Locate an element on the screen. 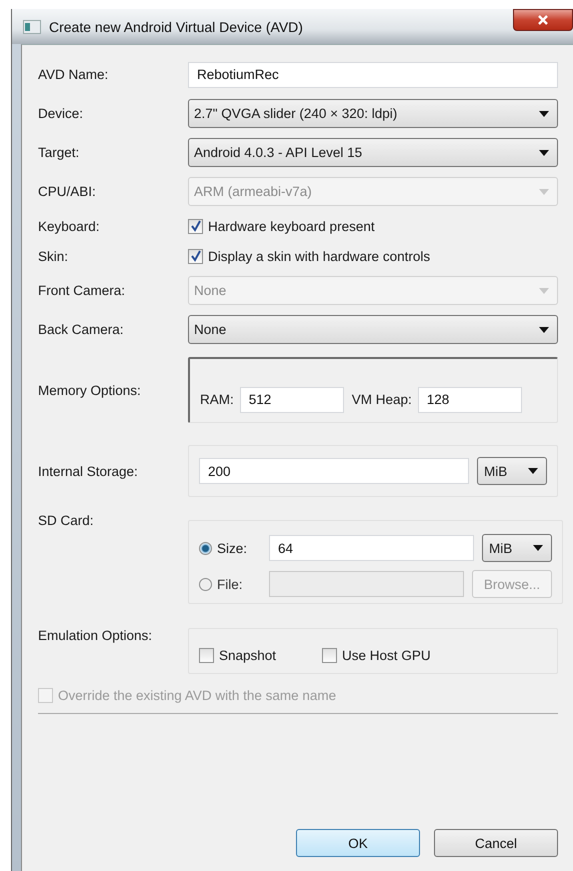  checkbox: Use Host GPU is located at coordinates (376, 655).